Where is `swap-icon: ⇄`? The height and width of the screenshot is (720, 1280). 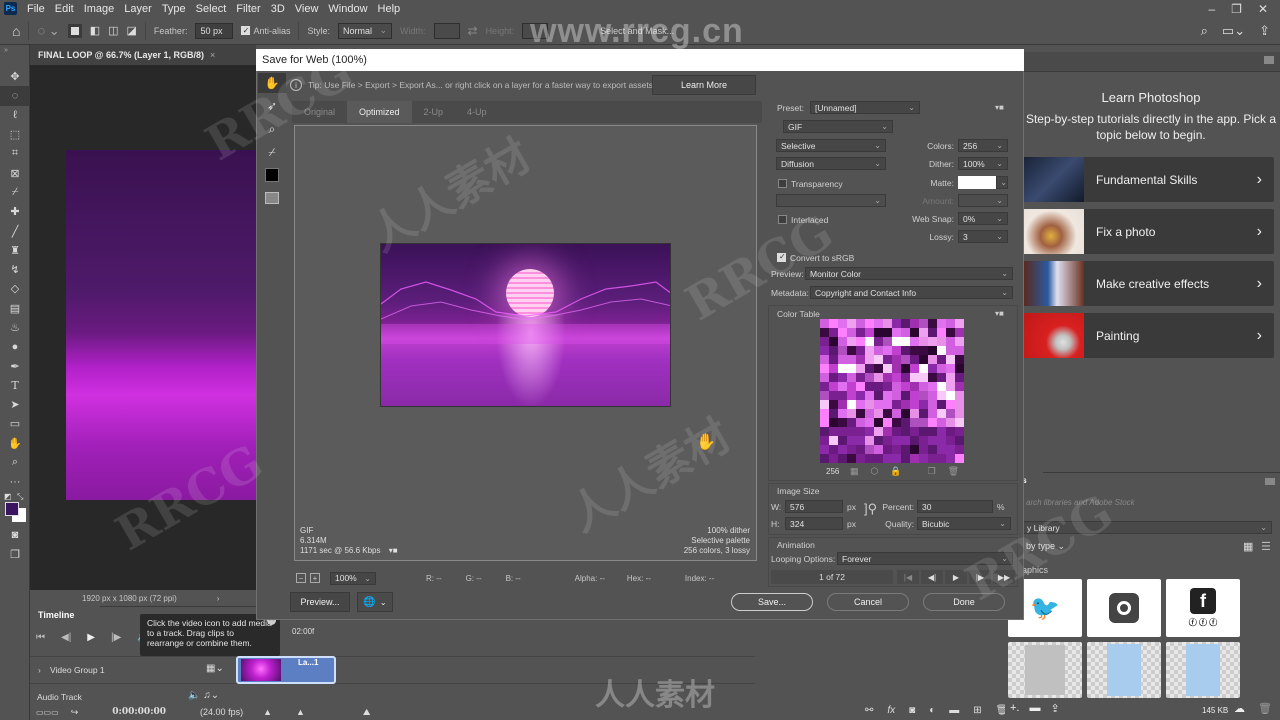
swap-icon: ⇄ is located at coordinates (473, 31).